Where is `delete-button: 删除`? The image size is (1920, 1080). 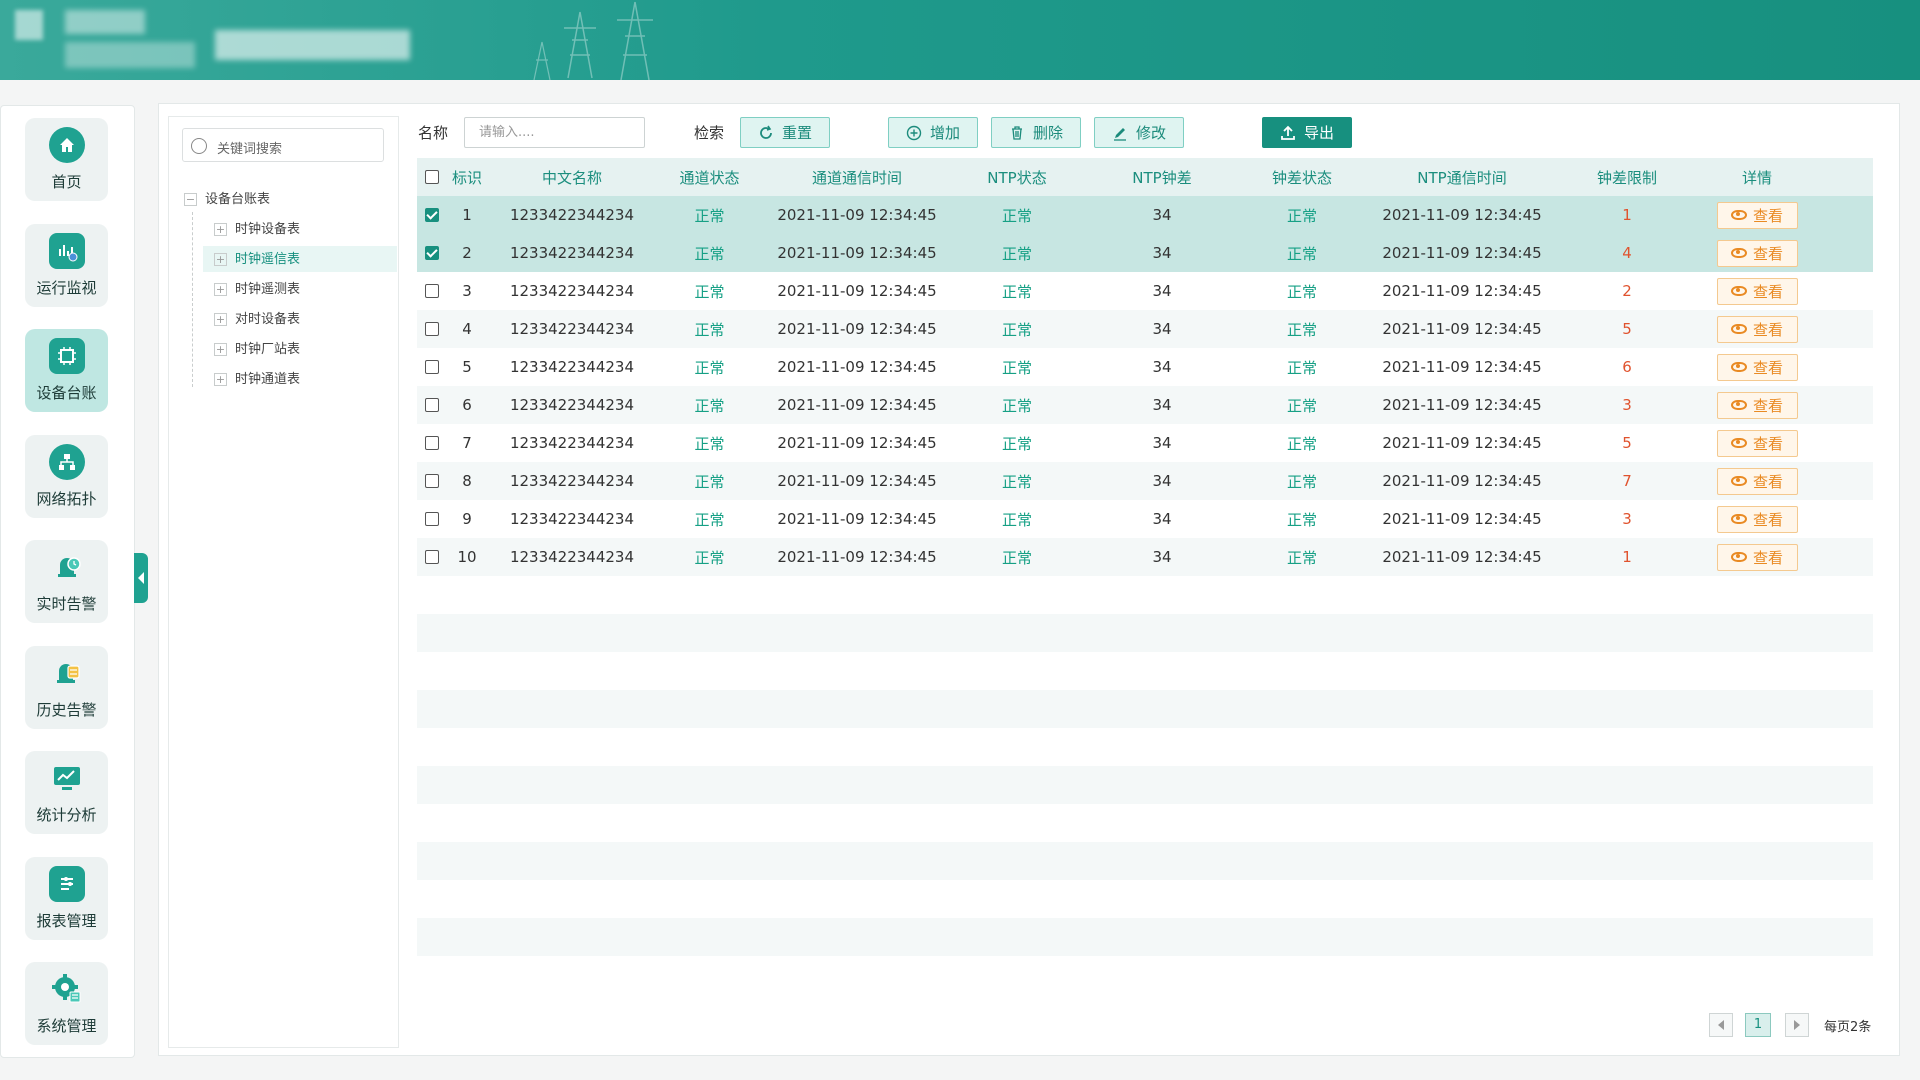 delete-button: 删除 is located at coordinates (1036, 132).